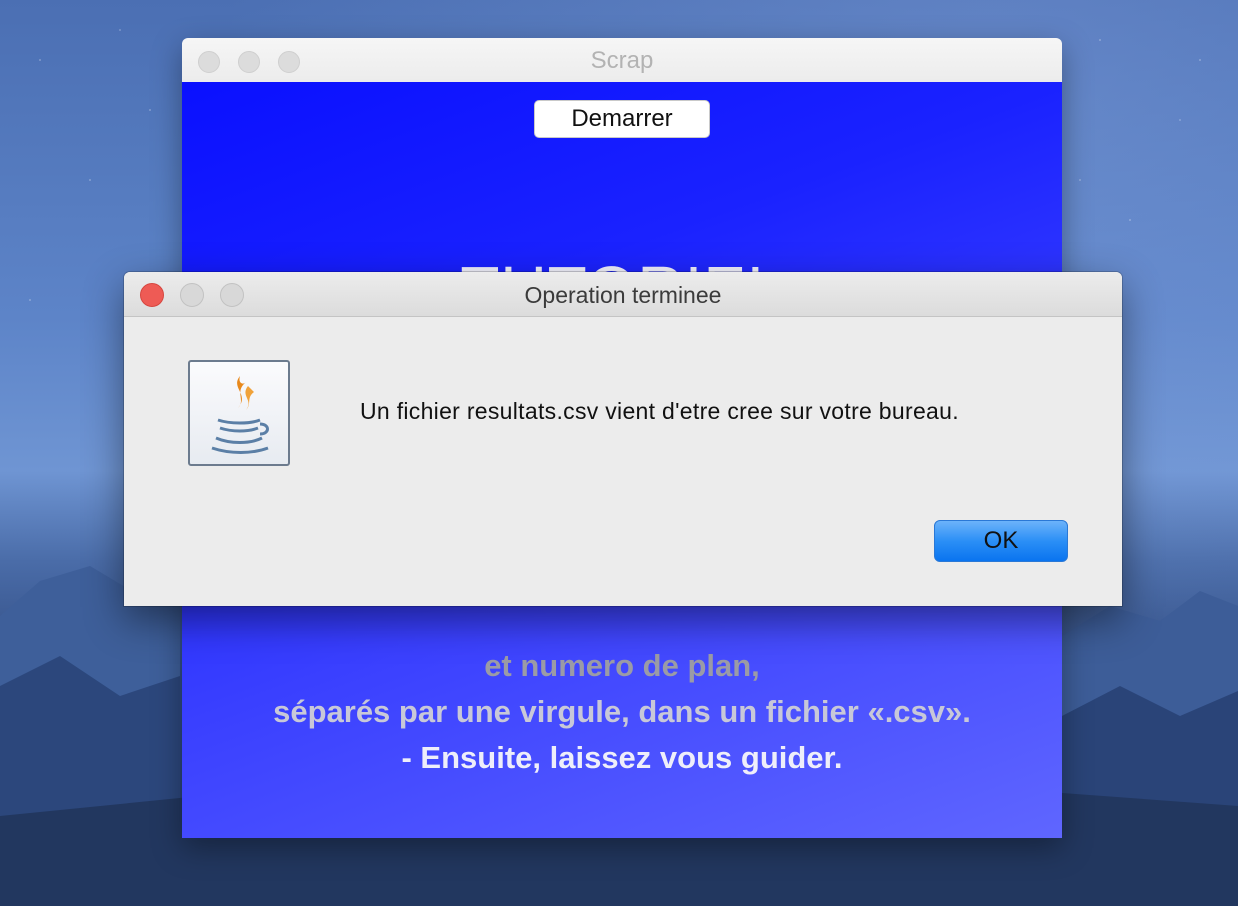  What do you see at coordinates (622, 119) in the screenshot?
I see `start-button: Demarrer` at bounding box center [622, 119].